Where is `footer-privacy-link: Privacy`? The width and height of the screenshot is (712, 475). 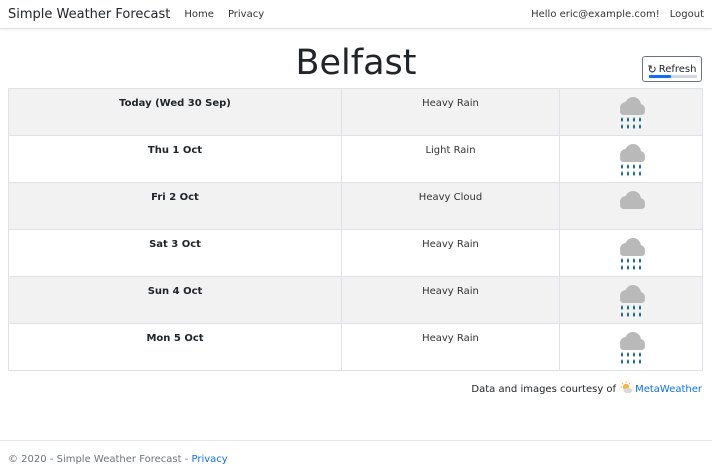 footer-privacy-link: Privacy is located at coordinates (209, 459).